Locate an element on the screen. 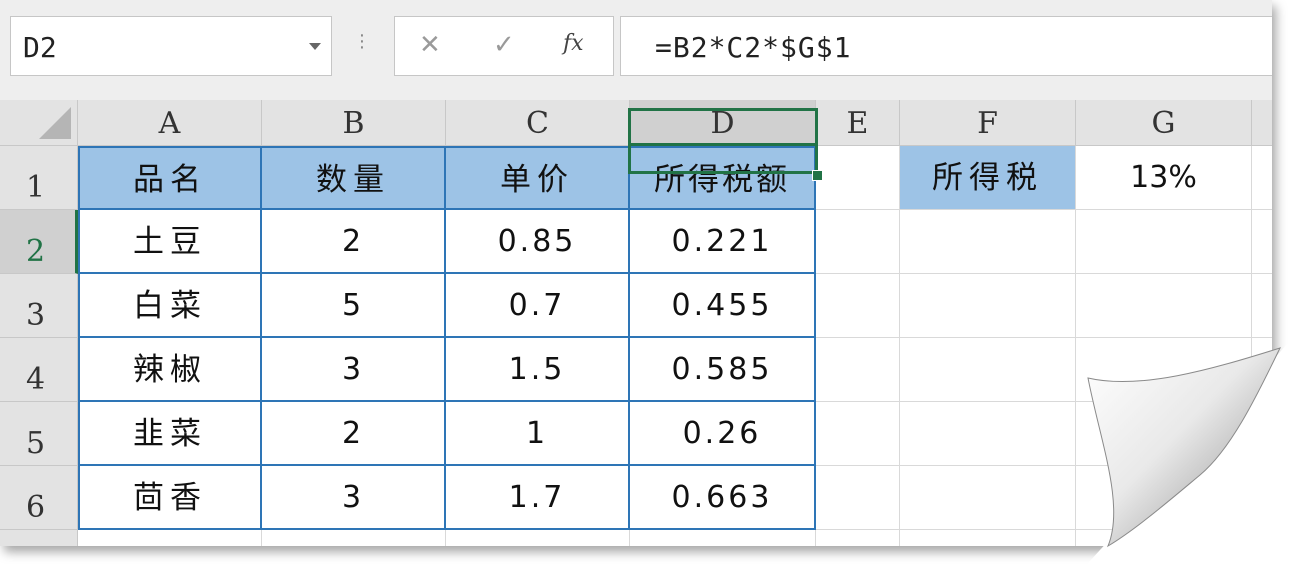  cell-e2 is located at coordinates (858, 242).